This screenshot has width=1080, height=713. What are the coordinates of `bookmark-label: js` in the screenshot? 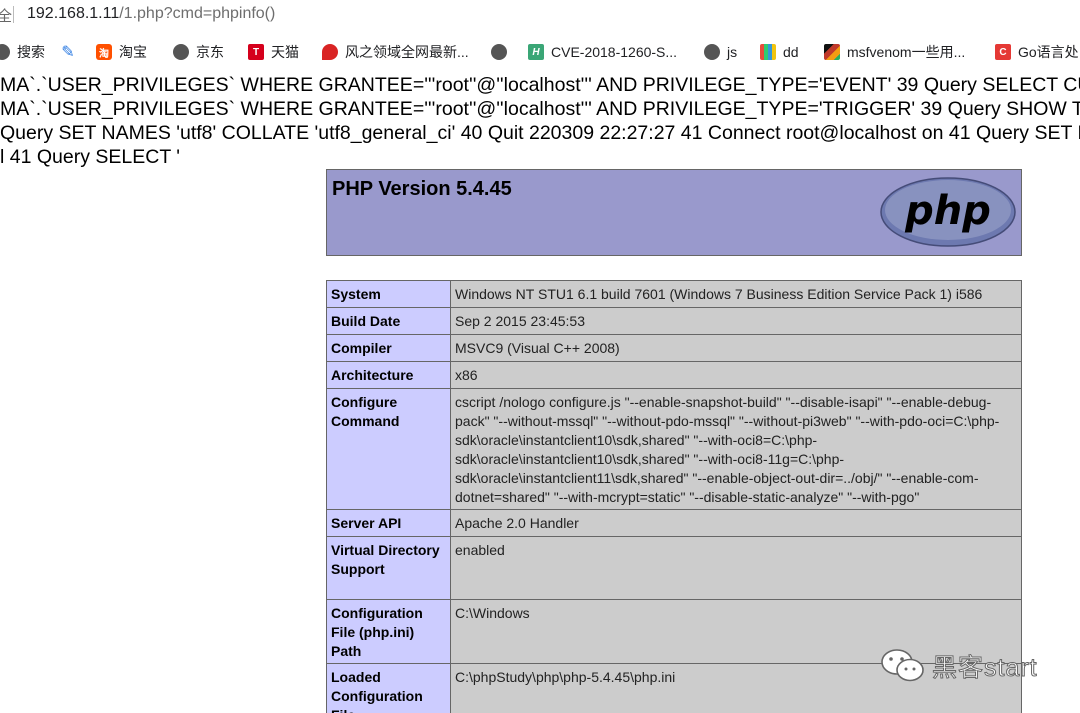 It's located at (732, 52).